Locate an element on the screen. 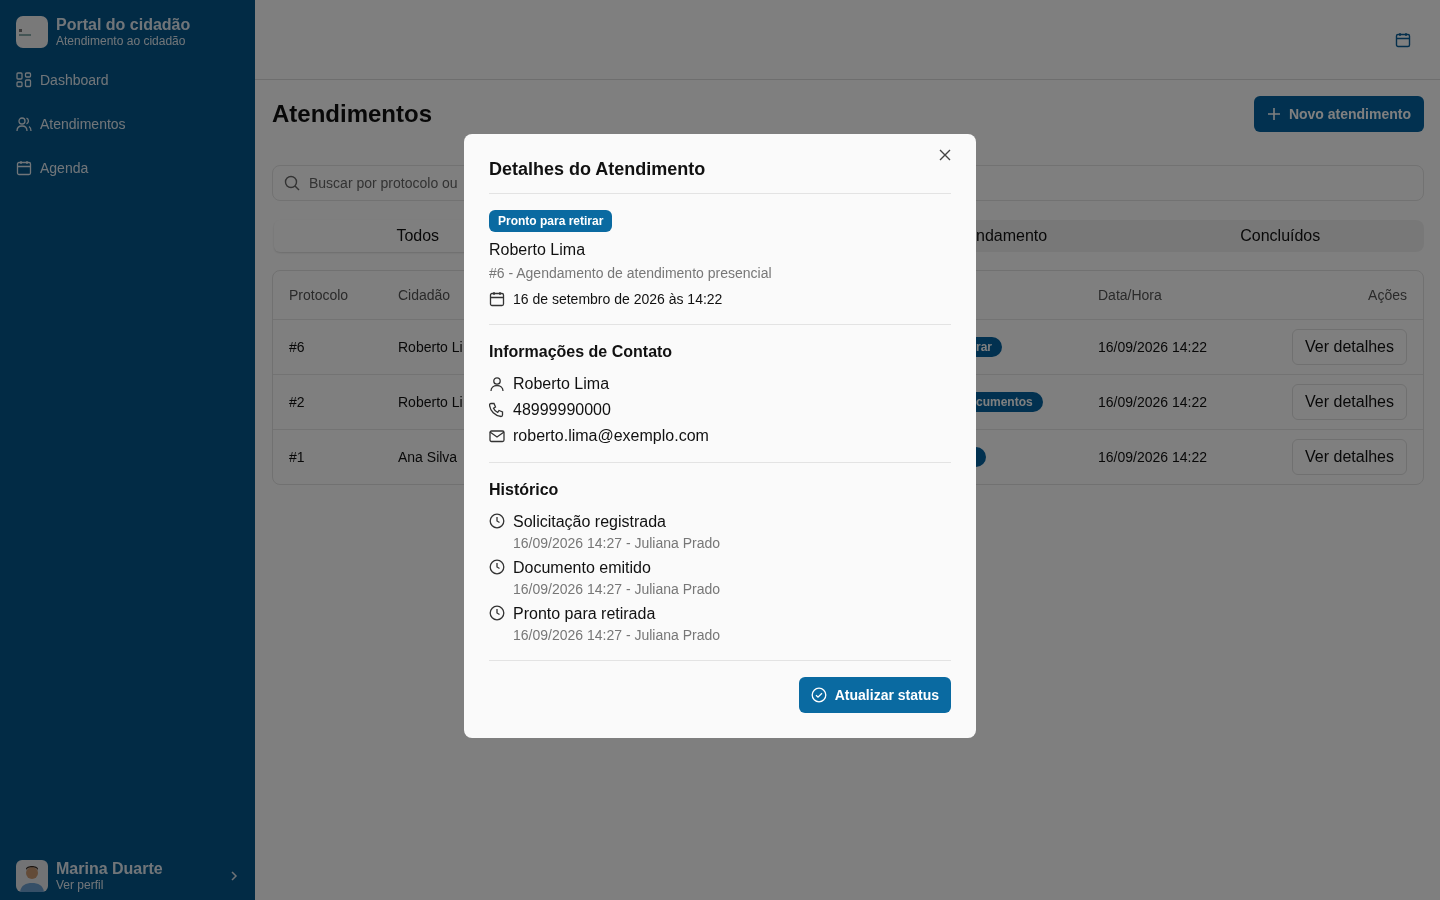 This screenshot has width=1440, height=900. logo-icon is located at coordinates (32, 32).